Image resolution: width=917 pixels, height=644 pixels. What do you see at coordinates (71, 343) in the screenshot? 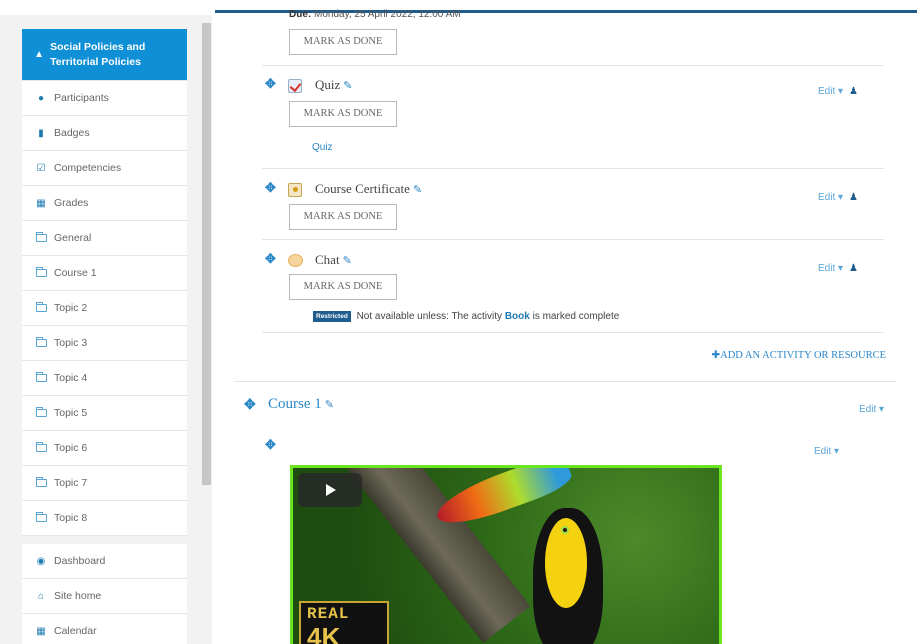
I see `sidebar-item-label: Topic 3` at bounding box center [71, 343].